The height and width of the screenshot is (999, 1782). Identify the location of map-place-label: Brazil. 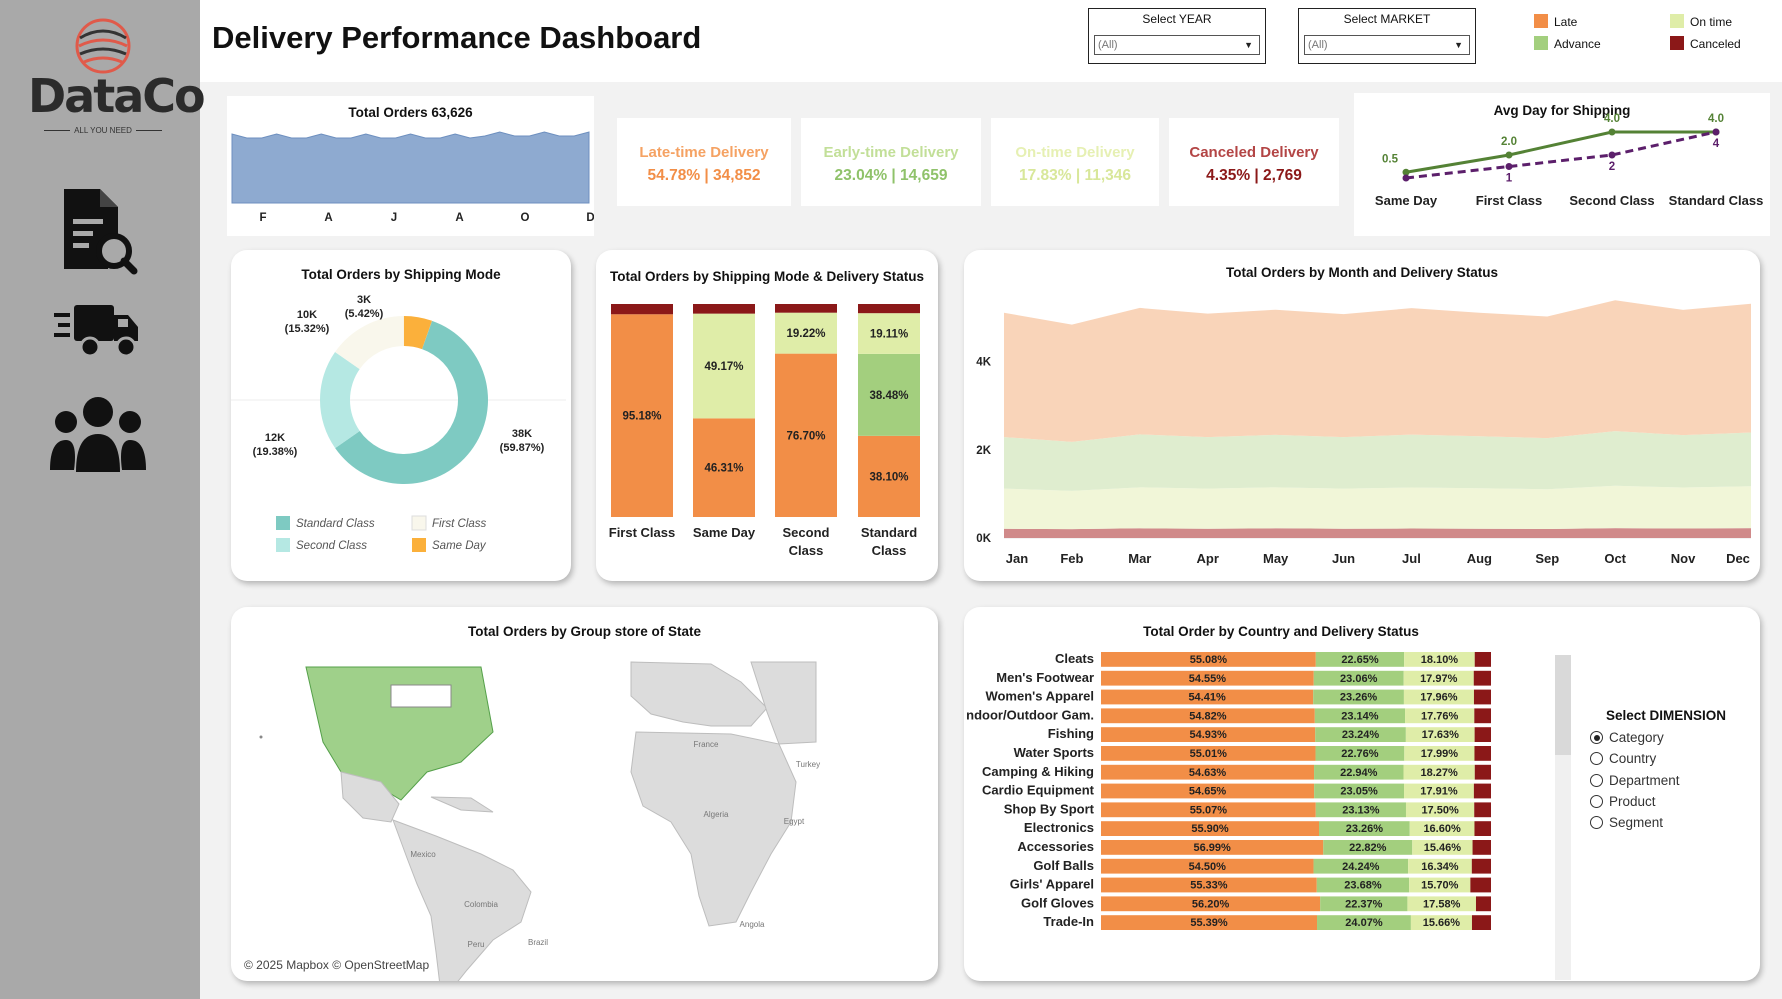
(538, 942).